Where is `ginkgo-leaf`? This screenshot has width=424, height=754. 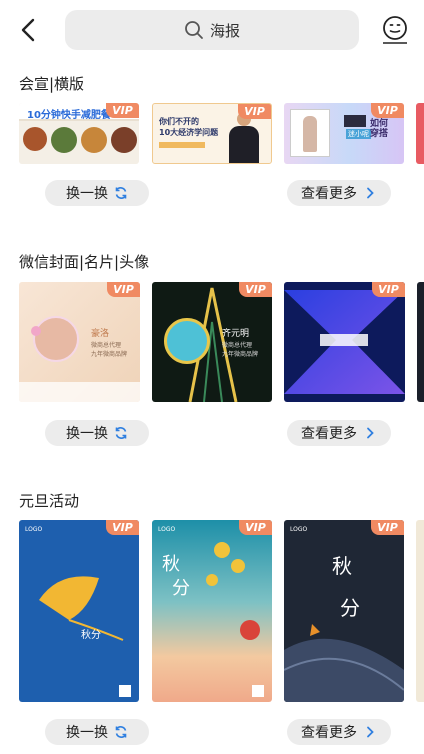 ginkgo-leaf is located at coordinates (85, 636).